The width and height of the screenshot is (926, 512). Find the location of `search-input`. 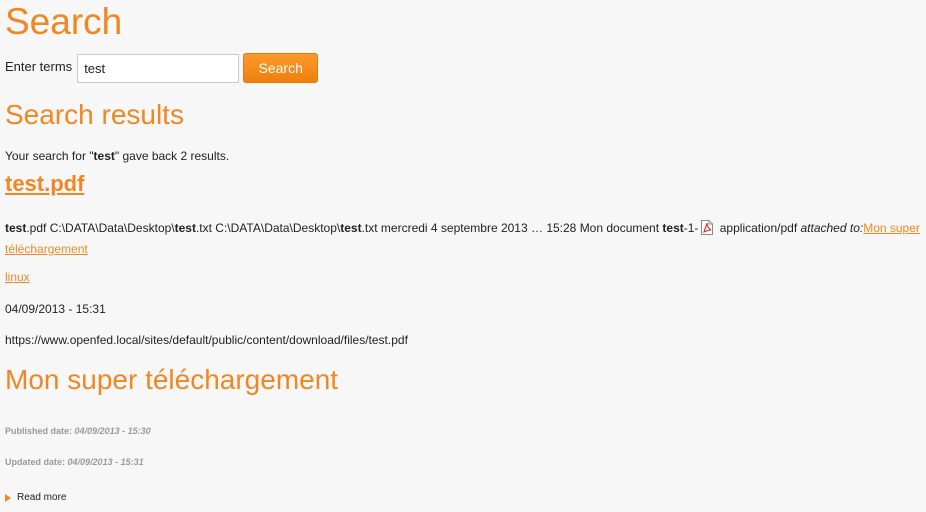

search-input is located at coordinates (158, 68).